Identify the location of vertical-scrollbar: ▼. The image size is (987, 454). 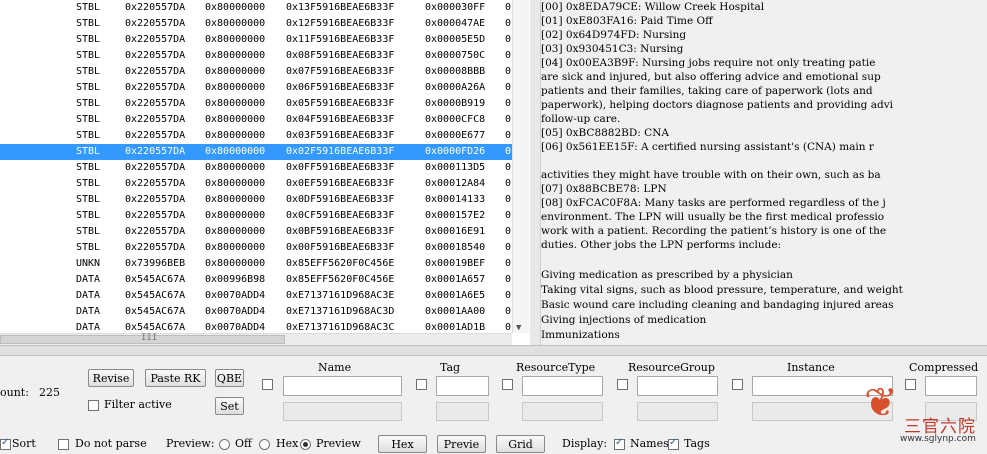
(520, 166).